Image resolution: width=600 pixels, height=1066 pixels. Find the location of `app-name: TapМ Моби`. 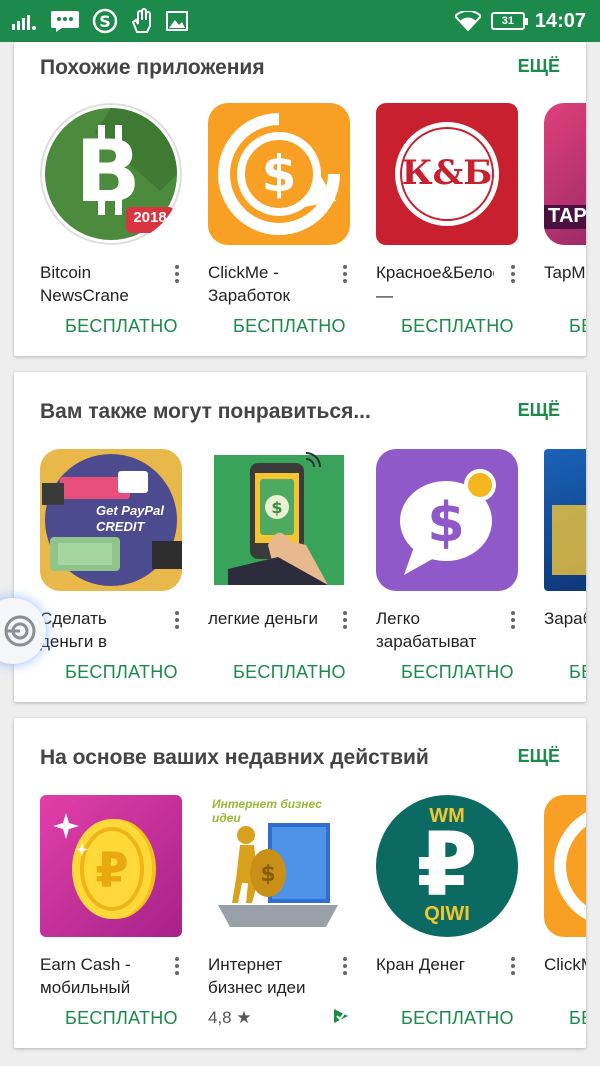

app-name: TapМ Моби is located at coordinates (565, 284).